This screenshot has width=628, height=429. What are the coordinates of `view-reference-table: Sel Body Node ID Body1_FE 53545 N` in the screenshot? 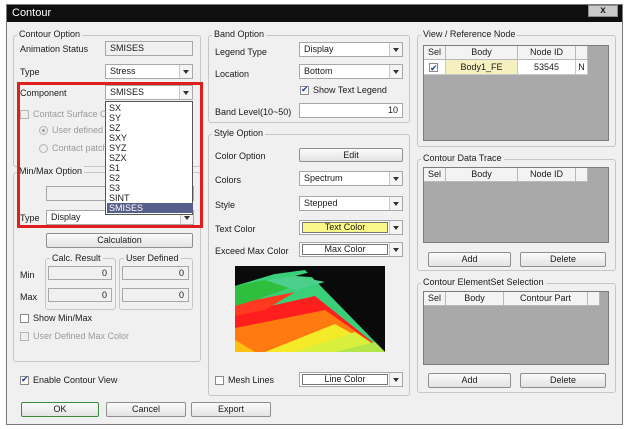 It's located at (516, 93).